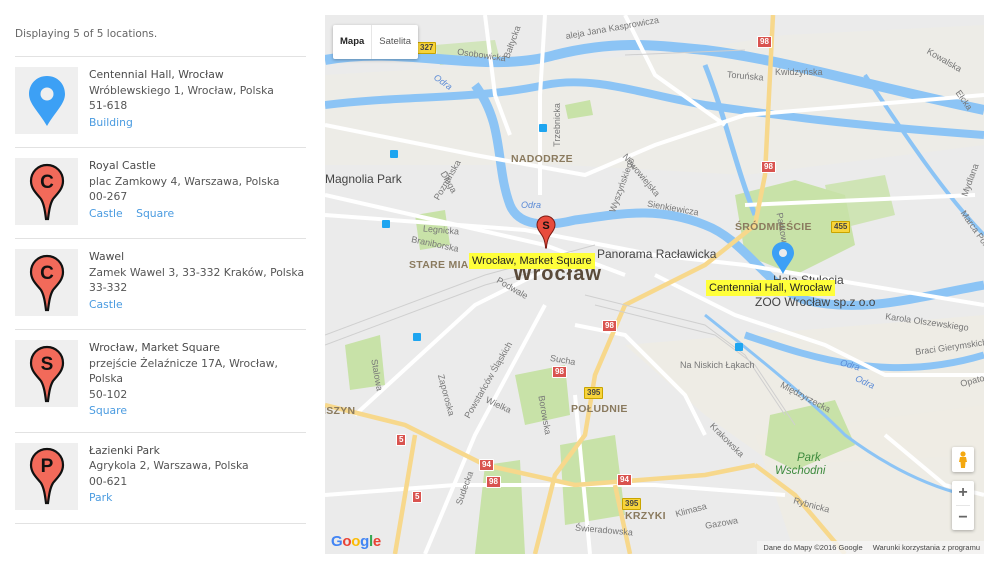 The height and width of the screenshot is (569, 1000). Describe the element at coordinates (124, 450) in the screenshot. I see `location-name: Łazienki Park` at that location.